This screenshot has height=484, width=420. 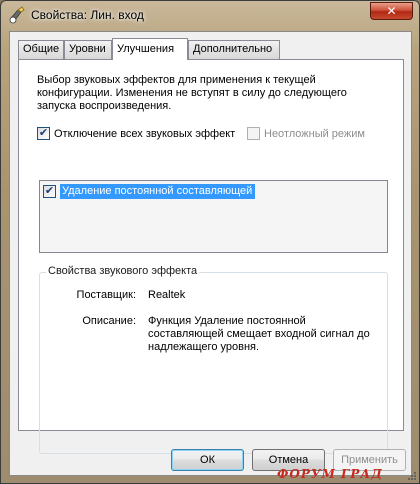 I want to click on ok-button: ОК, so click(x=207, y=460).